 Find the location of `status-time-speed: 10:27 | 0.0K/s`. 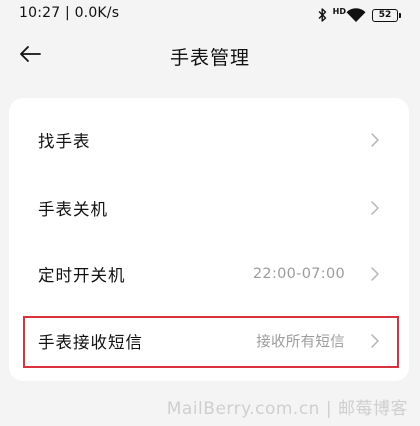

status-time-speed: 10:27 | 0.0K/s is located at coordinates (69, 13).